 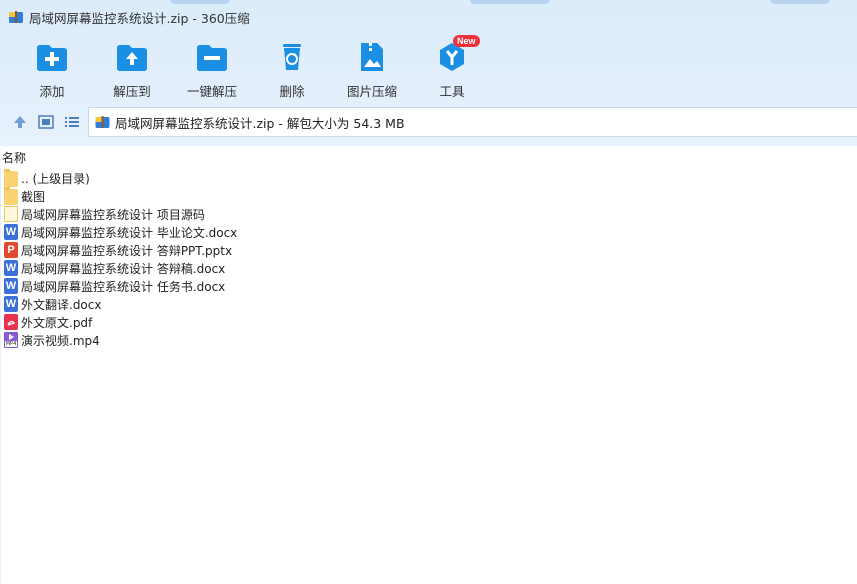 I want to click on file-list-header: 名称, so click(x=428, y=156).